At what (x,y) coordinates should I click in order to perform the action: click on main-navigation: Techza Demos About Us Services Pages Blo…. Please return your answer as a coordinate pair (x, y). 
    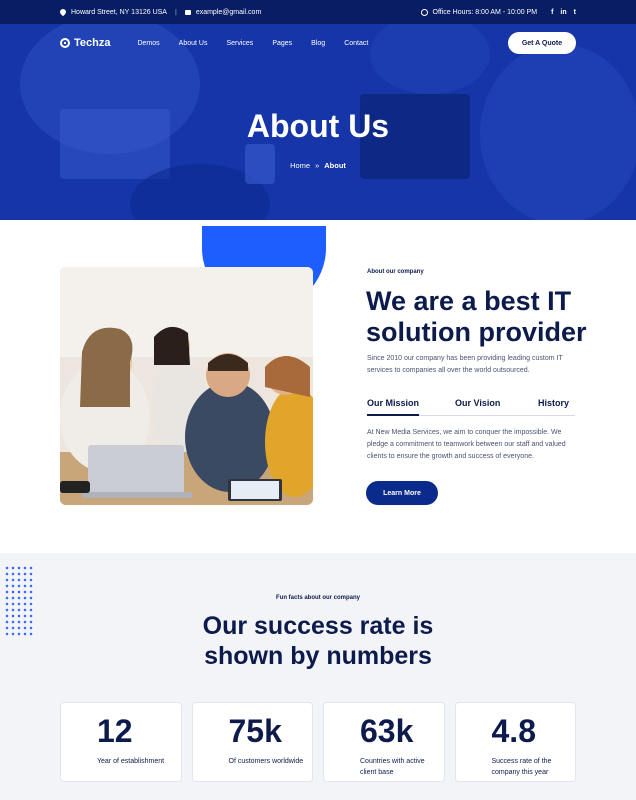
    Looking at the image, I should click on (318, 43).